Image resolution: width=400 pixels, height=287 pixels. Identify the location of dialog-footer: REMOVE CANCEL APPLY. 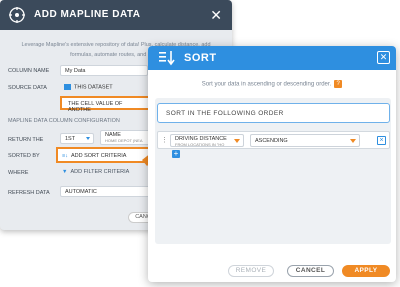
(272, 272).